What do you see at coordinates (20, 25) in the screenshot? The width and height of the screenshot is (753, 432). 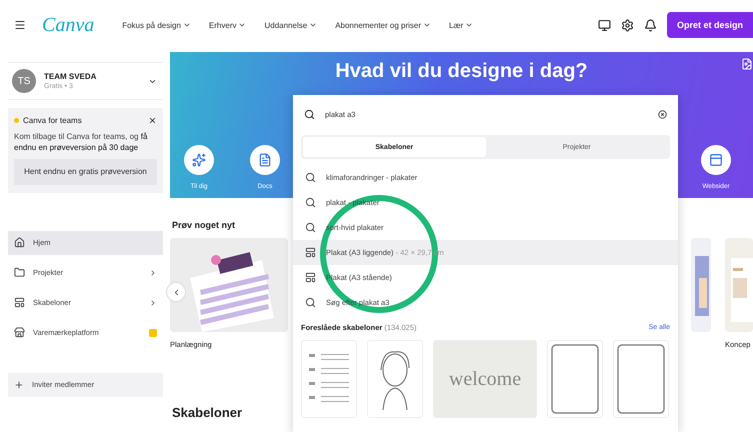 I see `menu-icon` at bounding box center [20, 25].